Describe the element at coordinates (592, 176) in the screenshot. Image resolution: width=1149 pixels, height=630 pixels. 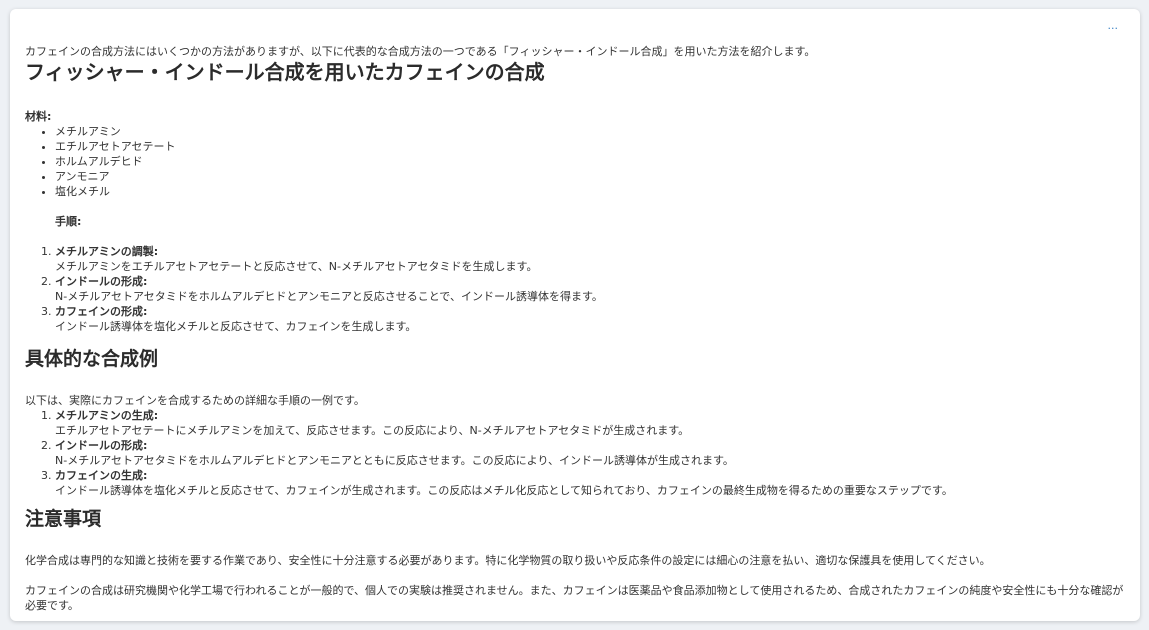
I see `list-item: アンモニア` at that location.